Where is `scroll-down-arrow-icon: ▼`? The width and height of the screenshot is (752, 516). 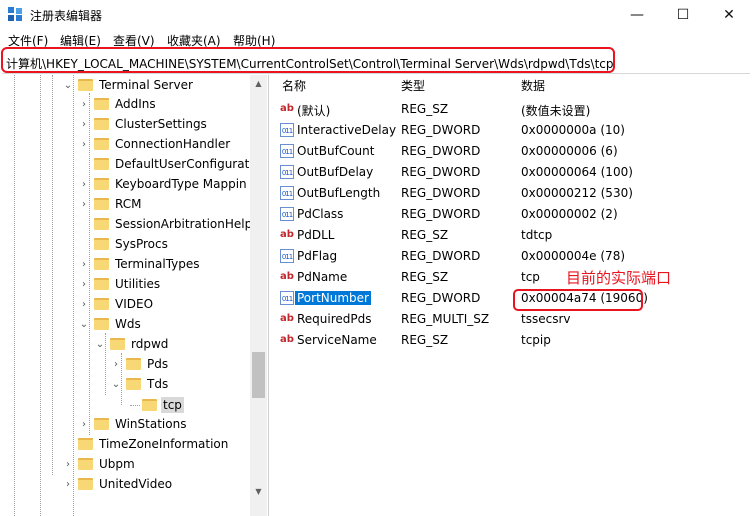
scroll-down-arrow-icon: ▼ is located at coordinates (258, 491).